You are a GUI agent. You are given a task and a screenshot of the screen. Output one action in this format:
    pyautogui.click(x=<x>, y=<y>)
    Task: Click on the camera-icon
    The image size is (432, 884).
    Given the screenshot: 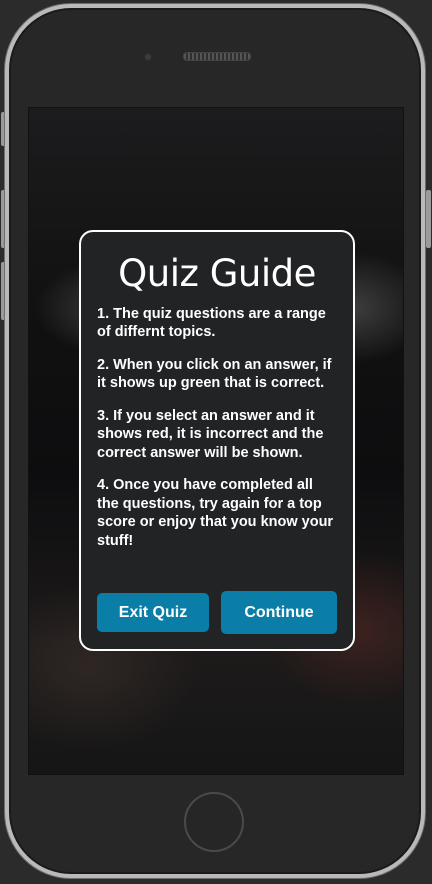 What is the action you would take?
    pyautogui.click(x=148, y=57)
    